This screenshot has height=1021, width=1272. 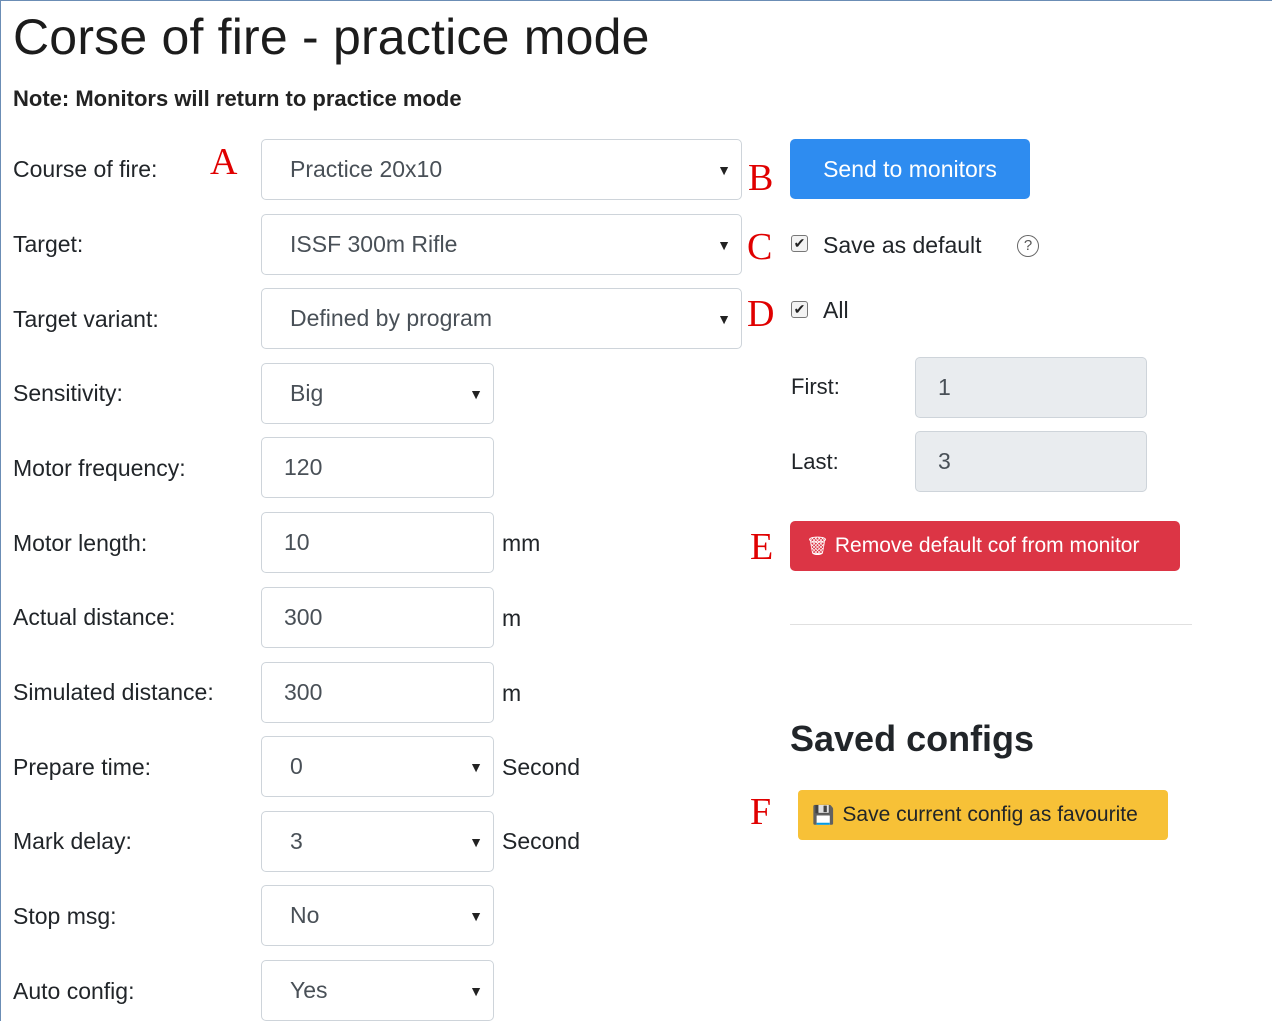 I want to click on first-input: 1, so click(x=1031, y=387).